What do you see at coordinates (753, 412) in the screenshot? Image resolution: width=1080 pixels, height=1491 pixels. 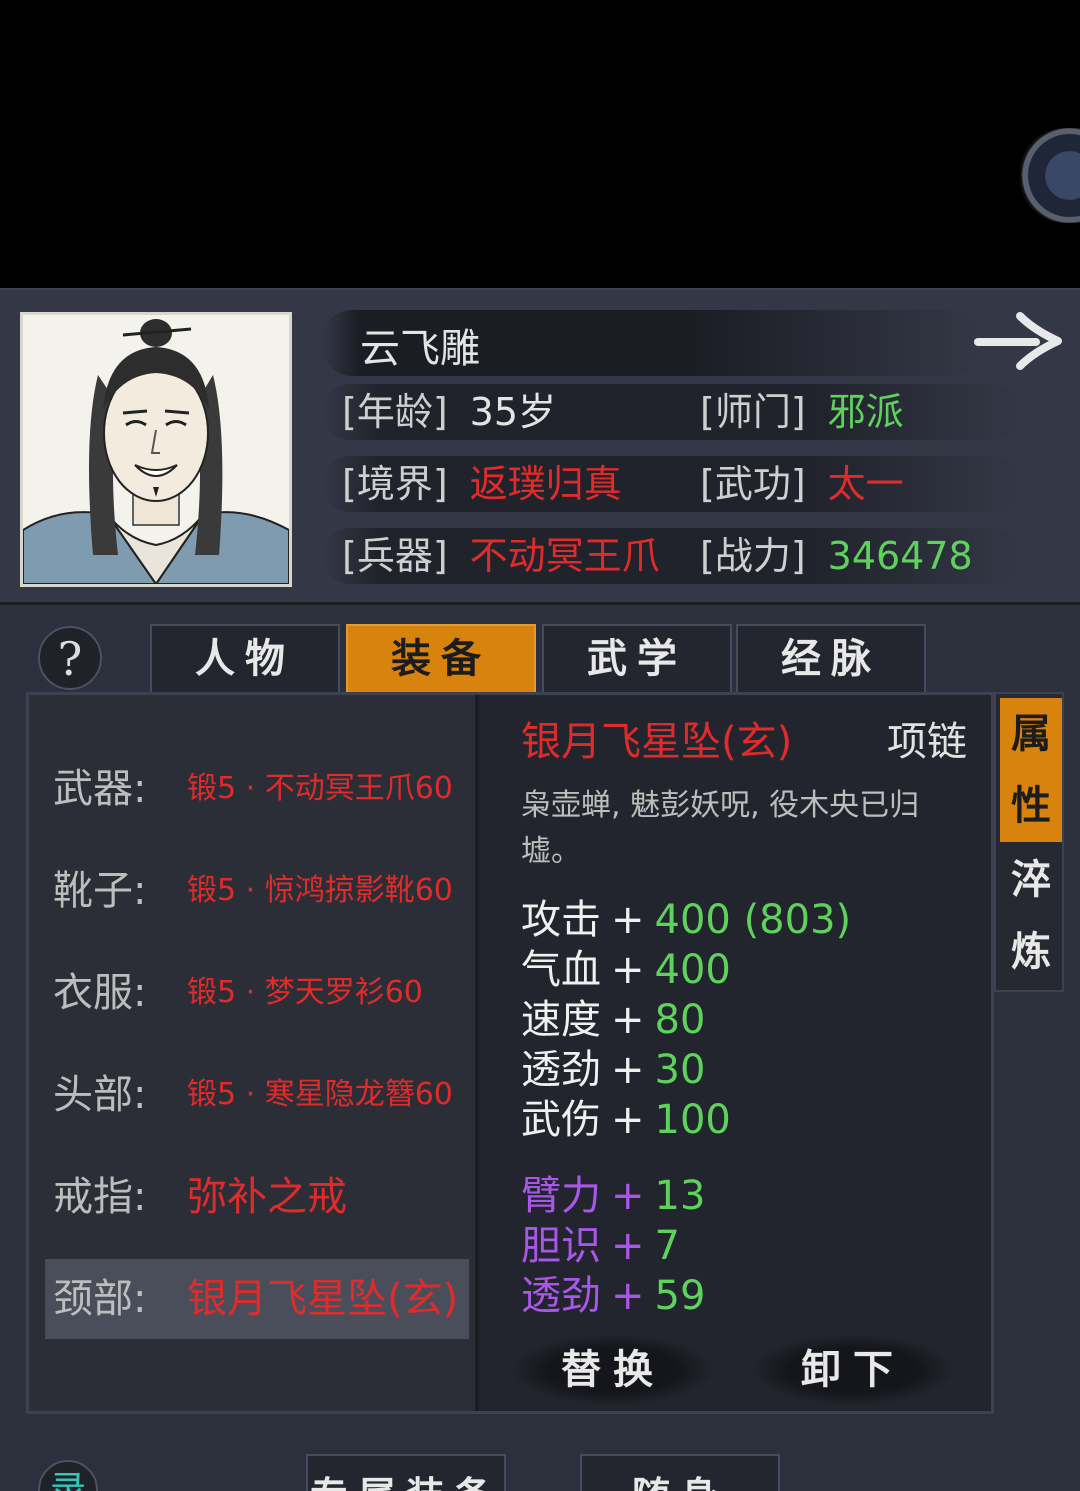 I see `sect-label: [师门]` at bounding box center [753, 412].